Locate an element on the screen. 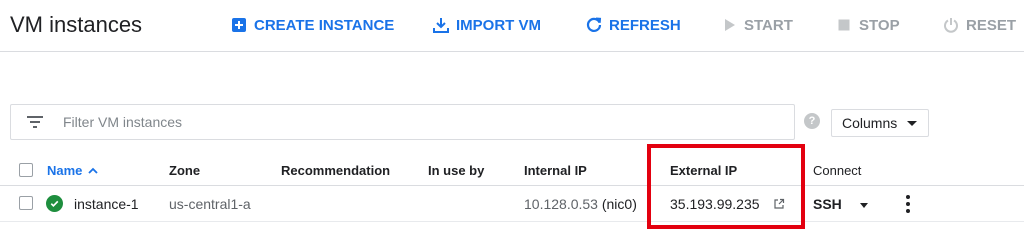 The image size is (1024, 245). power-icon is located at coordinates (951, 25).